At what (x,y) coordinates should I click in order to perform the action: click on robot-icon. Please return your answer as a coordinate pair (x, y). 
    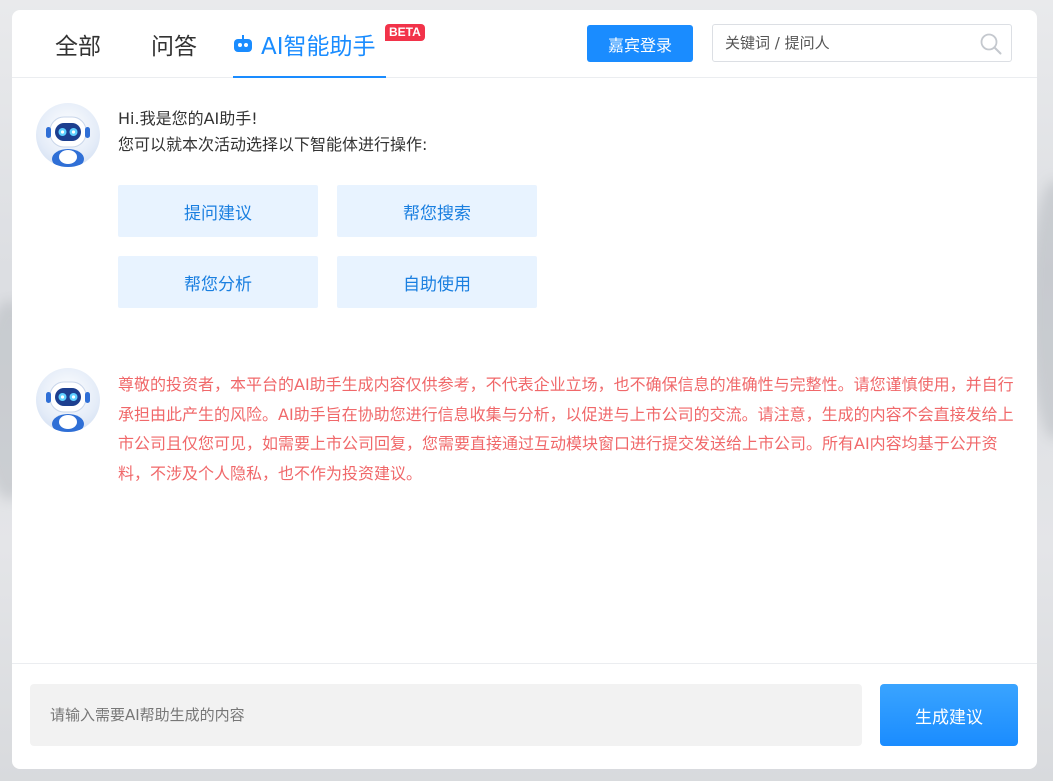
    Looking at the image, I should click on (243, 44).